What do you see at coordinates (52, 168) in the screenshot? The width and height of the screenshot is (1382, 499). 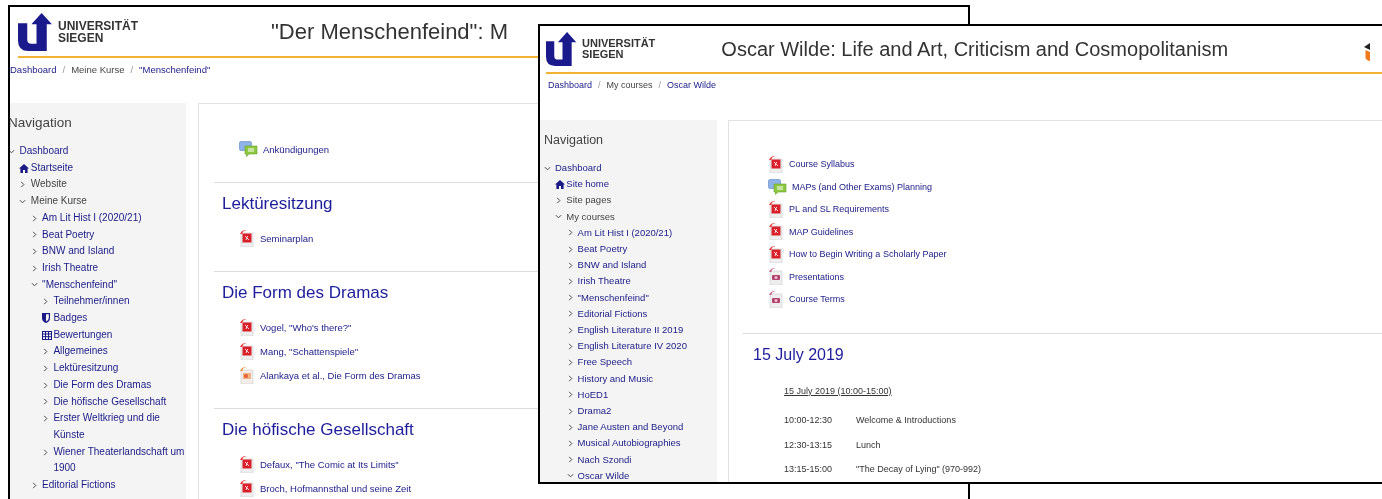 I see `nav-link: Startseite` at bounding box center [52, 168].